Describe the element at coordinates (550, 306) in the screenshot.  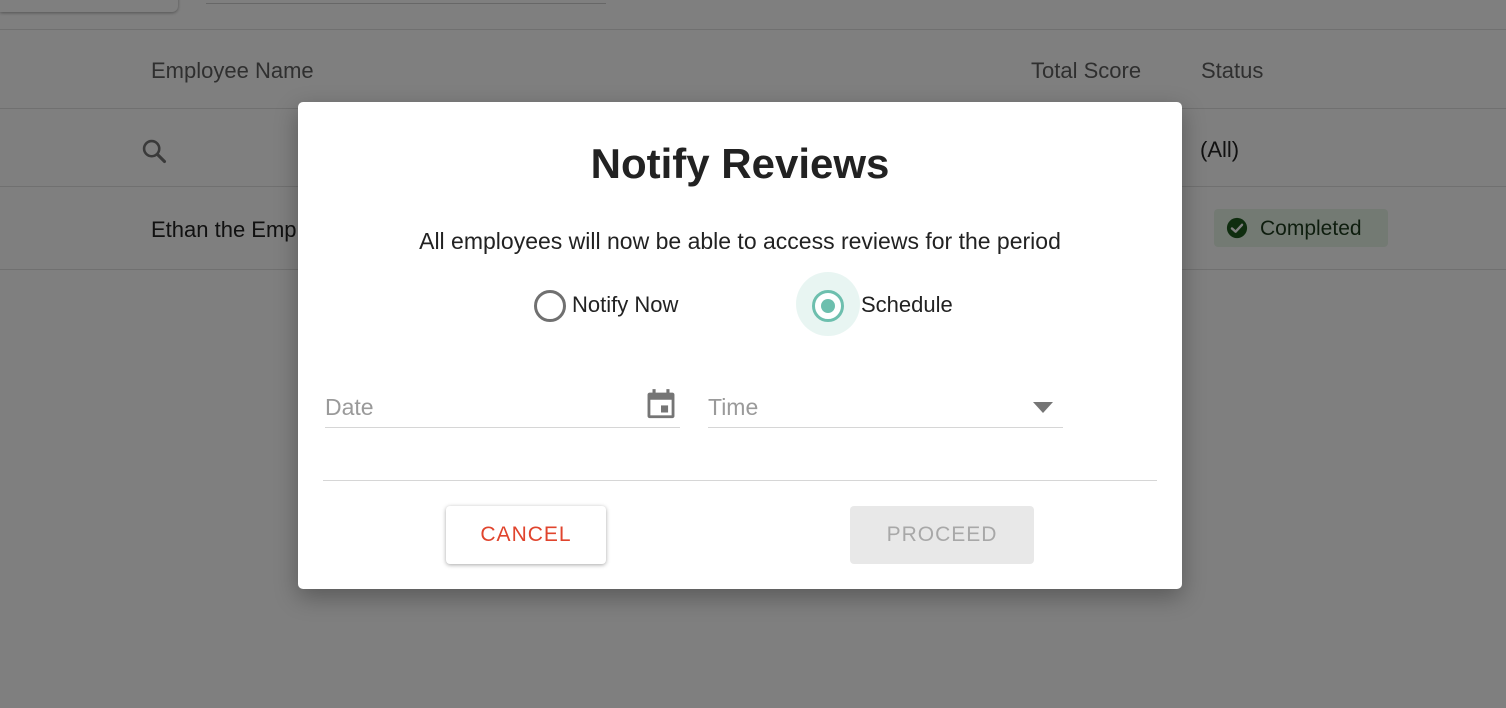
I see `radio-unchecked-icon` at that location.